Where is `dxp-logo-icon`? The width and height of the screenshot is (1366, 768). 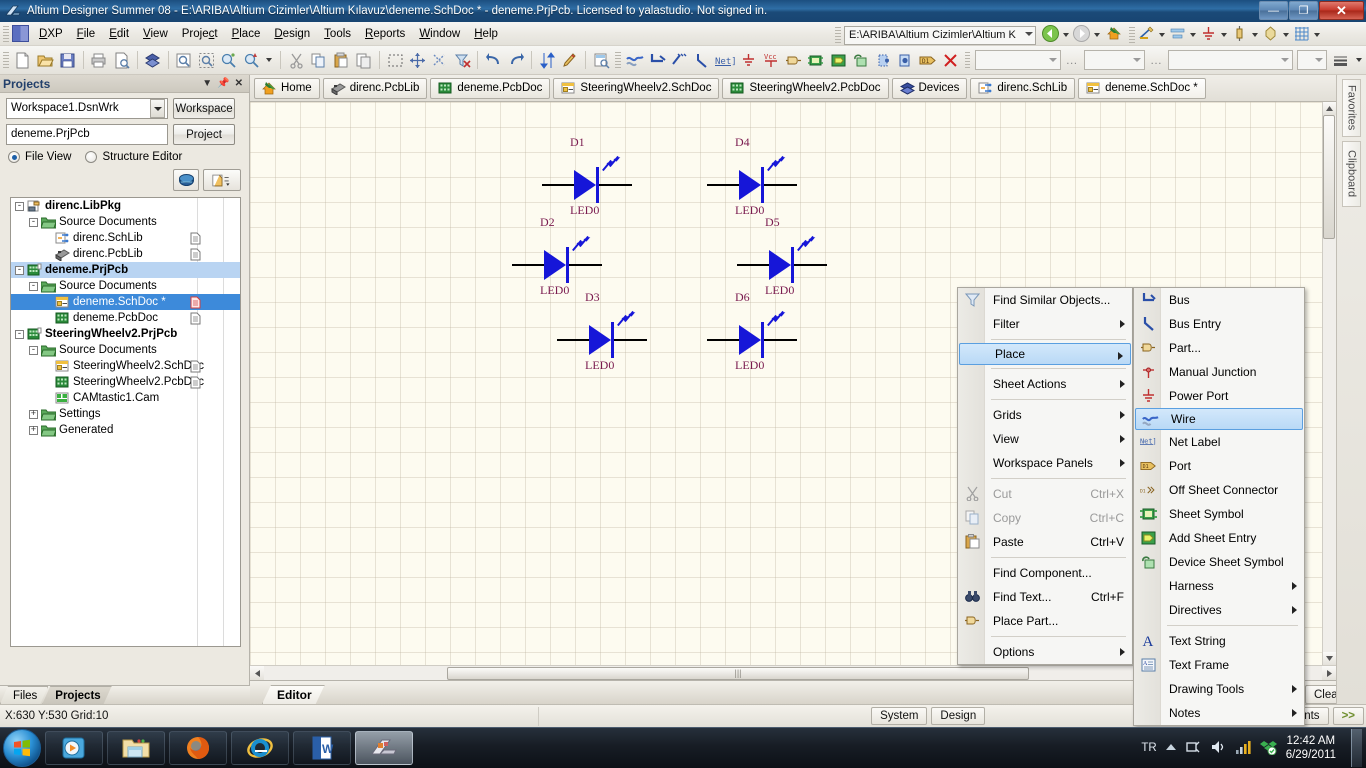 dxp-logo-icon is located at coordinates (20, 33).